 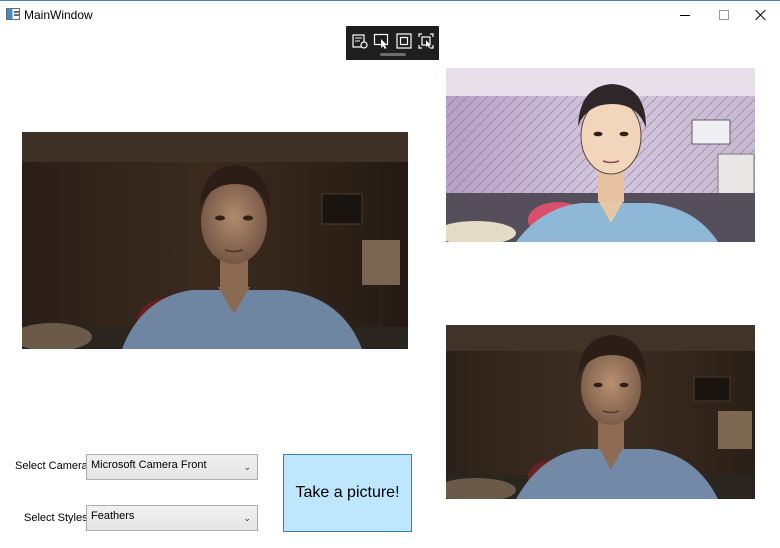 I want to click on toolbar-drag-grip, so click(x=393, y=54).